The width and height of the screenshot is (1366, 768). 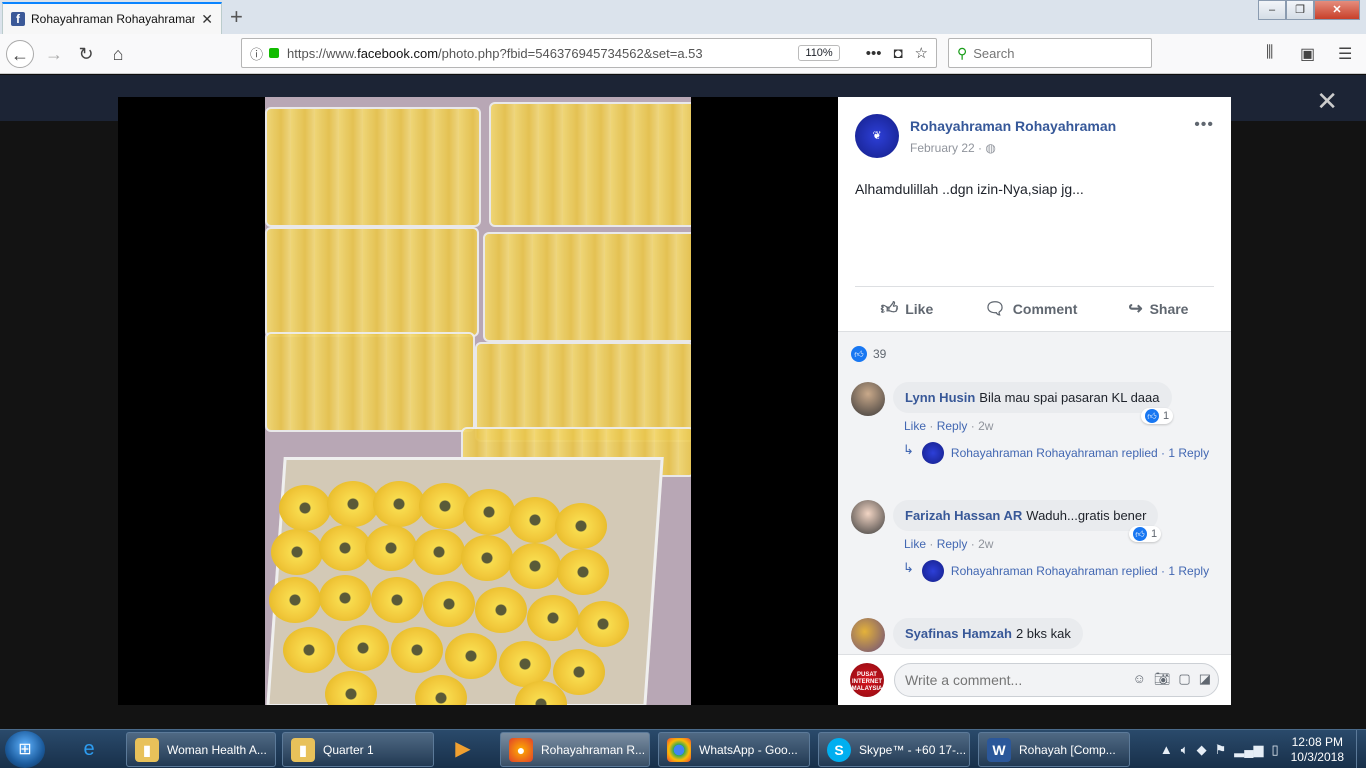 I want to click on comment-meta: Like · Reply · 2w, so click(x=949, y=426).